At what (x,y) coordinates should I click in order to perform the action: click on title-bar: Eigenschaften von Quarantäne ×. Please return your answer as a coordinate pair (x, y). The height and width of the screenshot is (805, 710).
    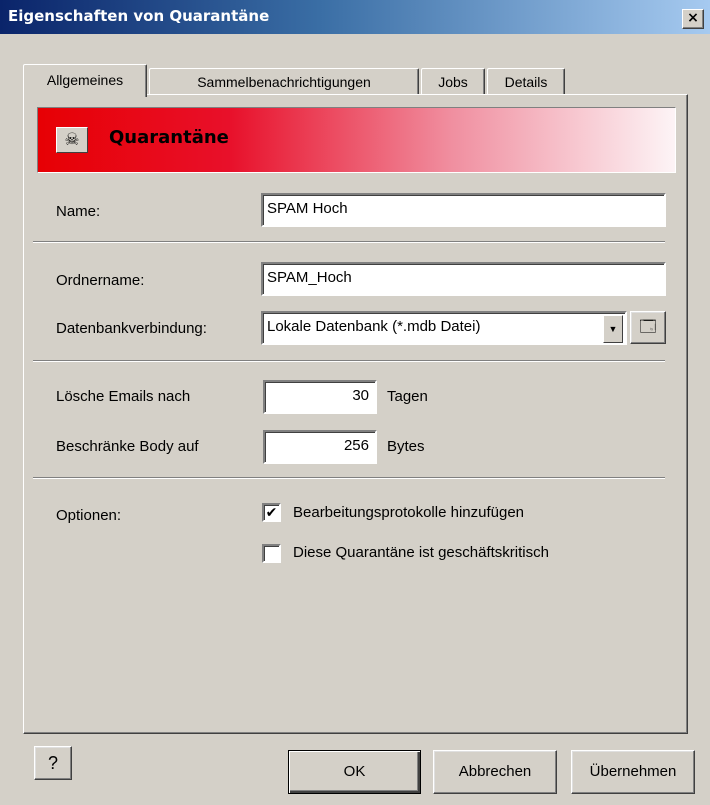
    Looking at the image, I should click on (355, 17).